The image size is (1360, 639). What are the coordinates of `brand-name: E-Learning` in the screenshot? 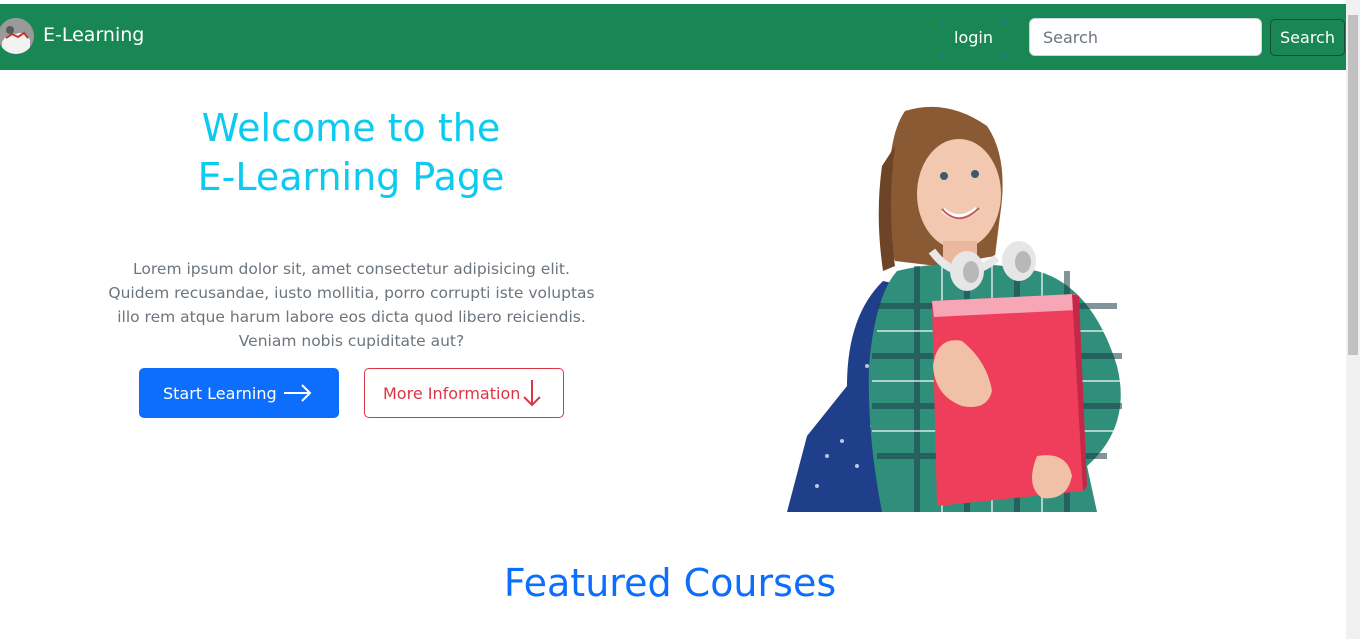 It's located at (93, 35).